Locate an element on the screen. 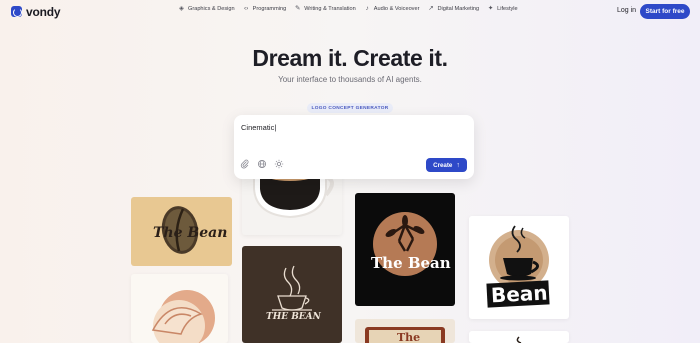 The height and width of the screenshot is (343, 700). gallery-tile-coffee-bean: The Bean is located at coordinates (181, 231).